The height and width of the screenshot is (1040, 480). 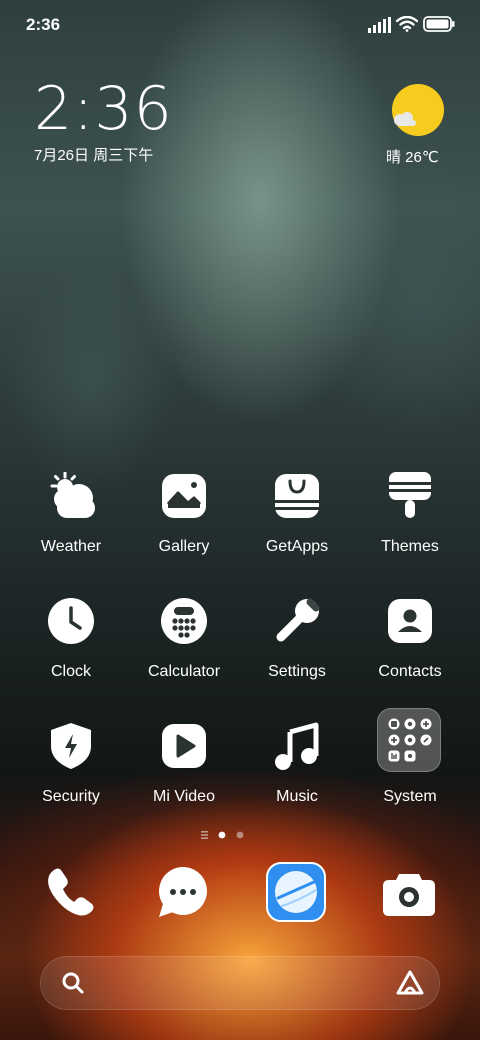 What do you see at coordinates (184, 621) in the screenshot?
I see `calculator-icon` at bounding box center [184, 621].